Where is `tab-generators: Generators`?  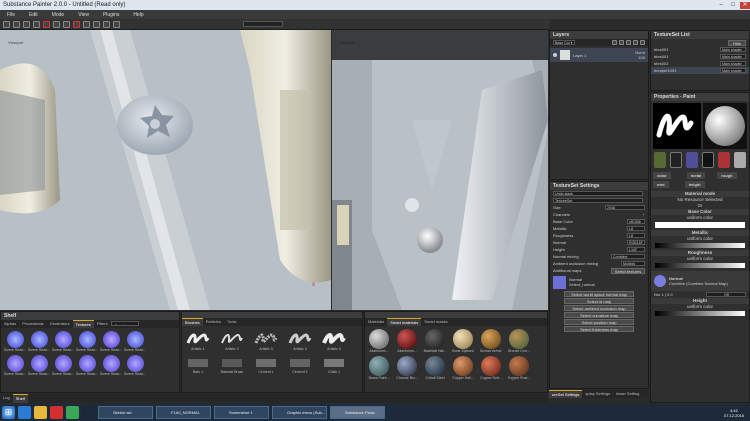 tab-generators: Generators is located at coordinates (60, 324).